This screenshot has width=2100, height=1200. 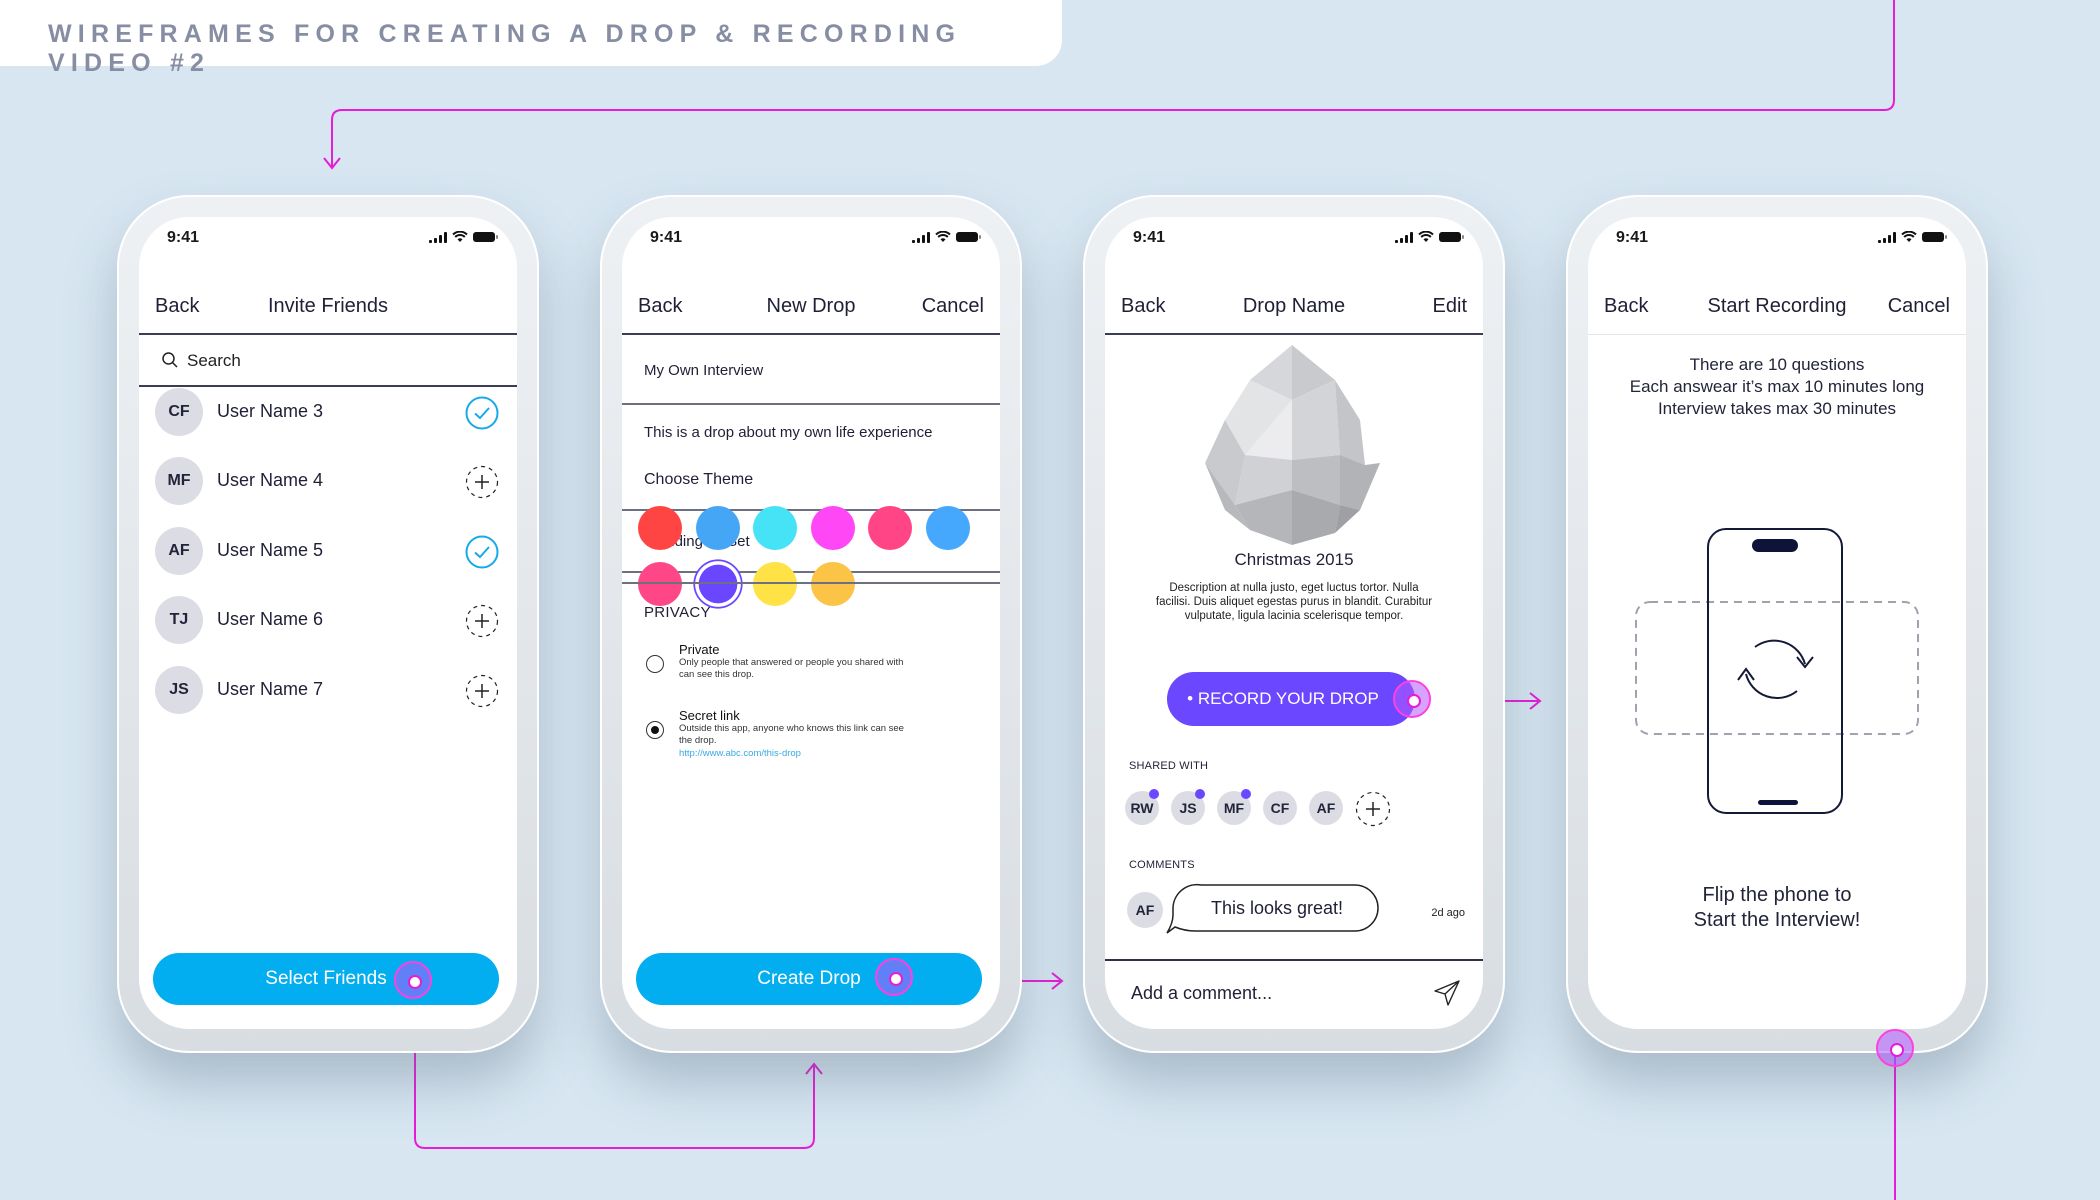 What do you see at coordinates (1234, 807) in the screenshot?
I see `shared-avatar: MF` at bounding box center [1234, 807].